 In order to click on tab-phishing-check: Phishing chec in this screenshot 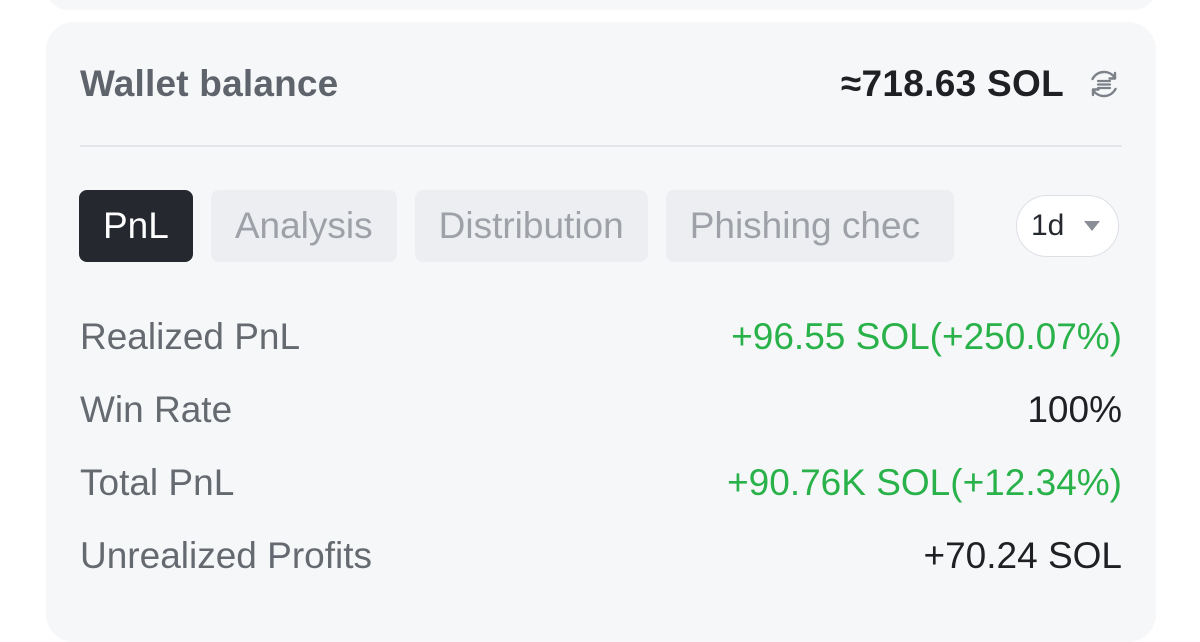, I will do `click(809, 226)`.